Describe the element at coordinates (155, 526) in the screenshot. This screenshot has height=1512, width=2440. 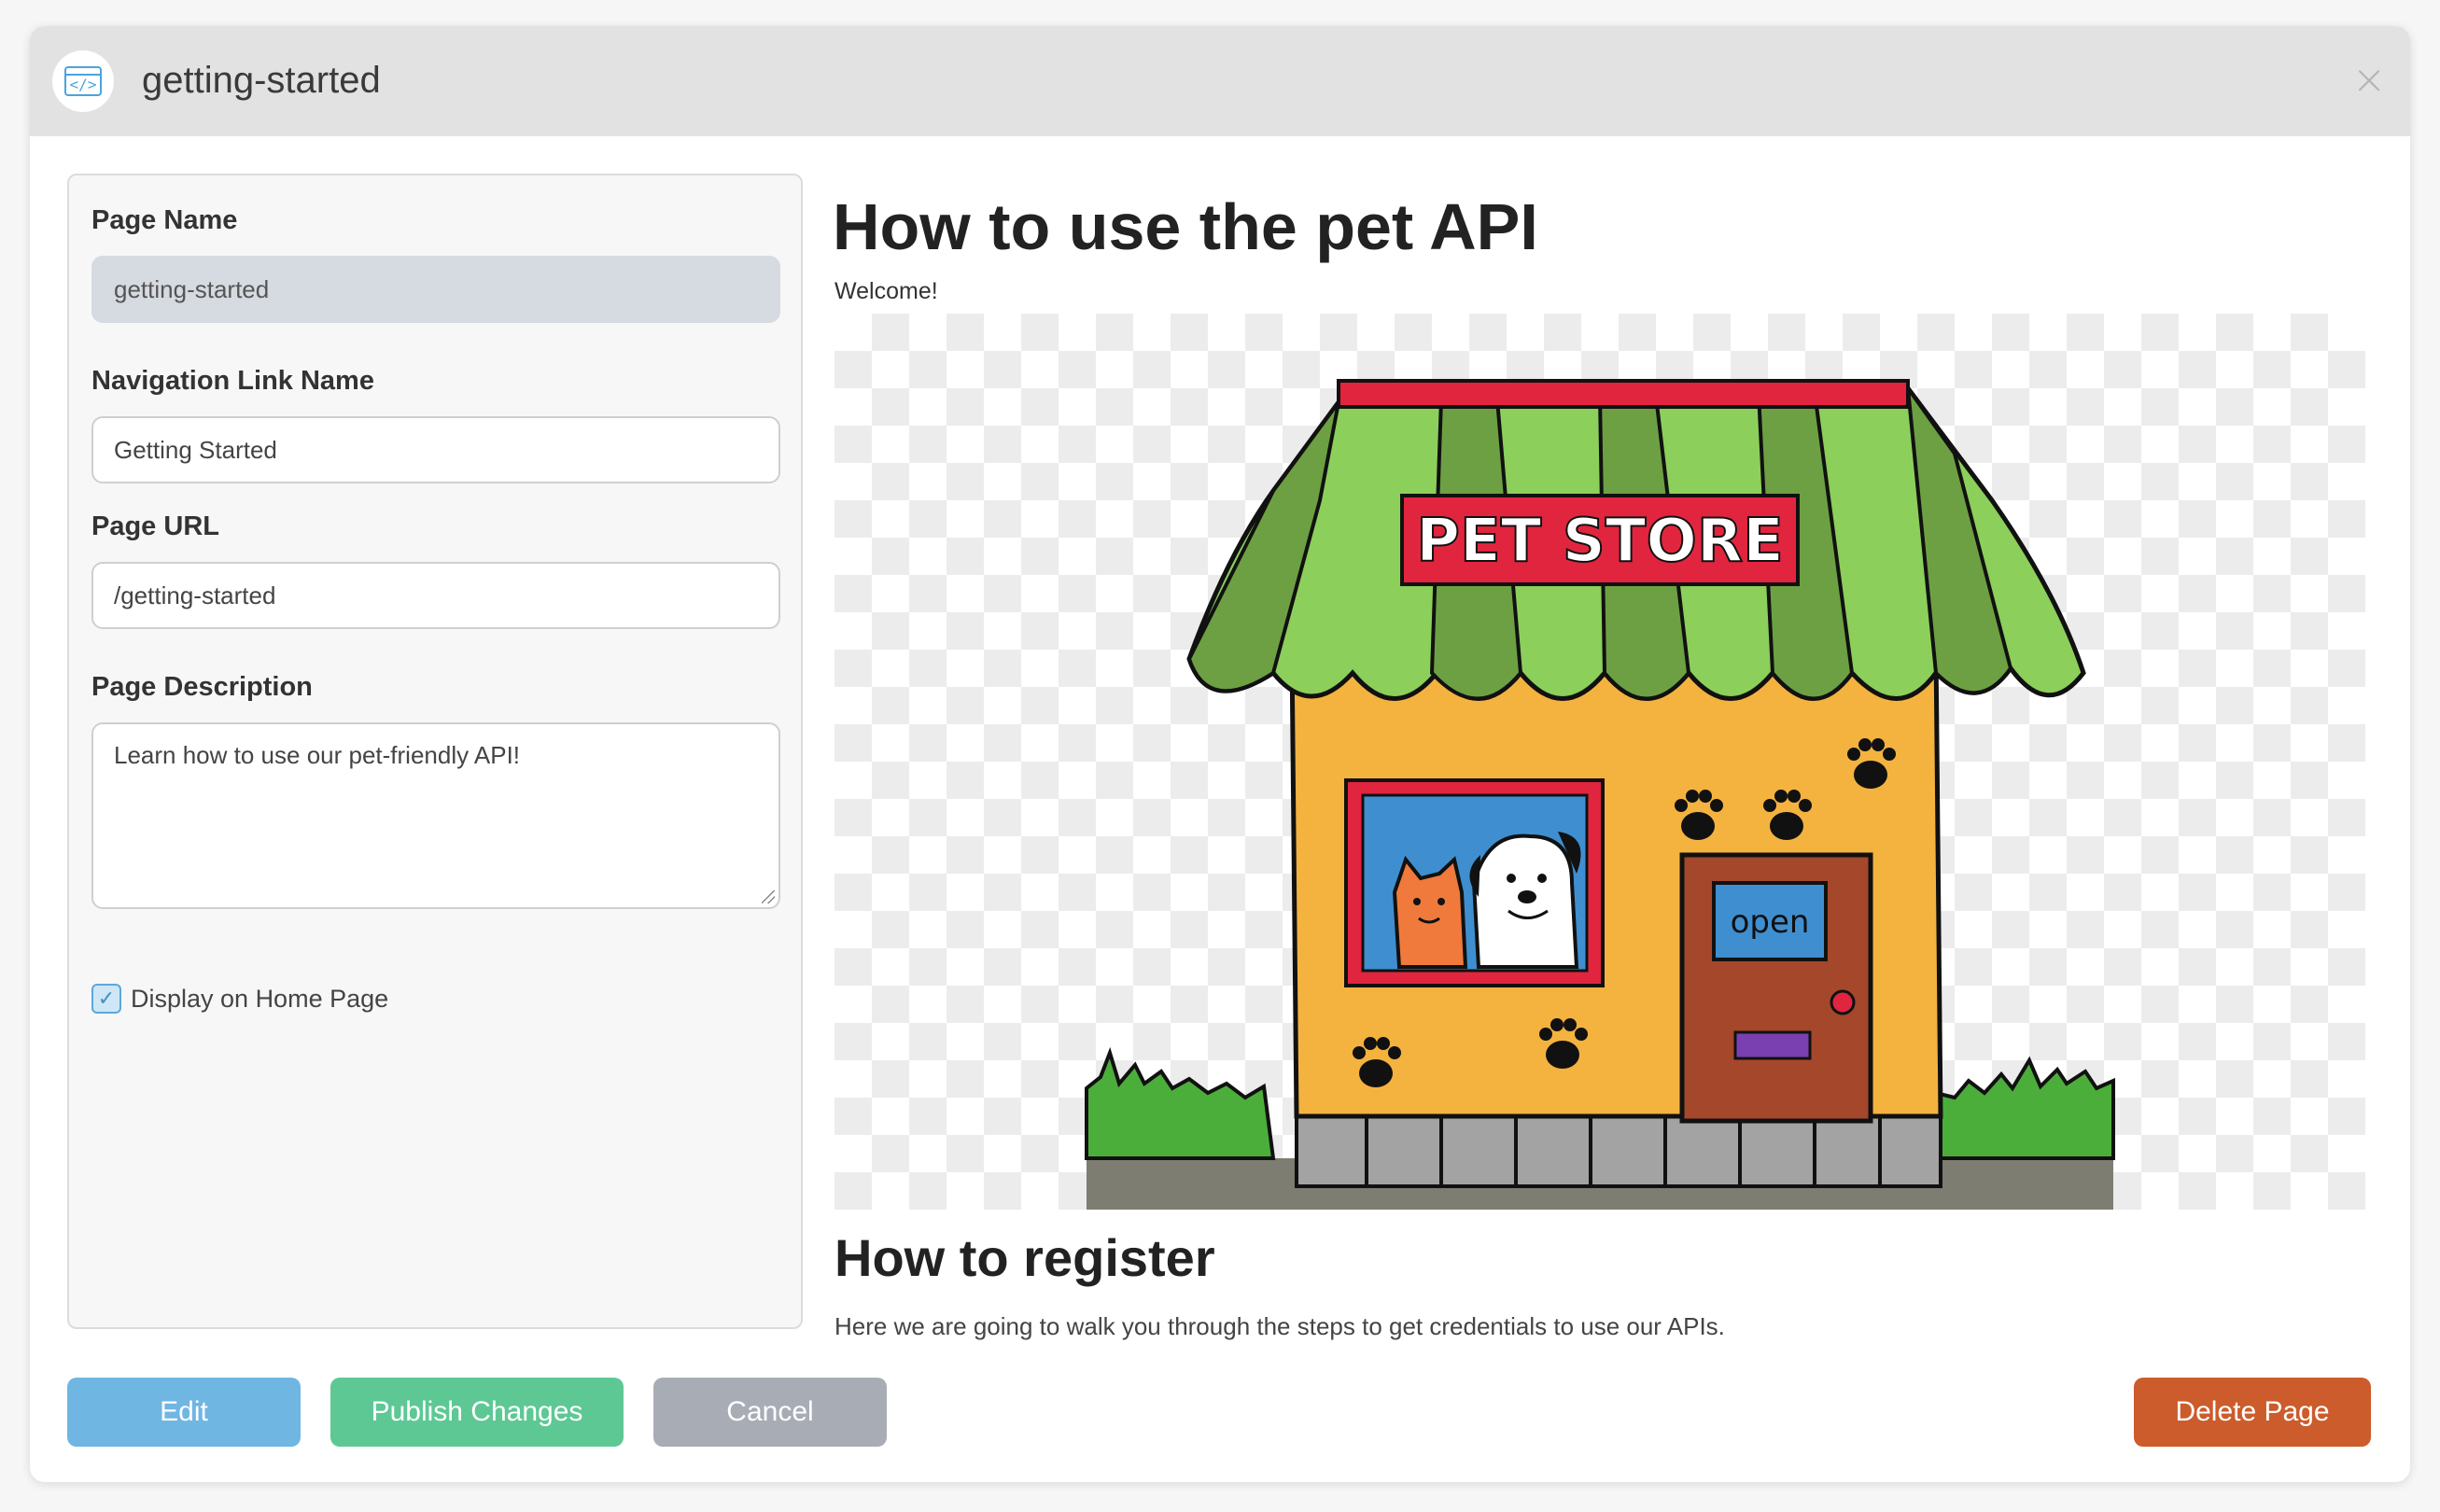
I see `page-url-label: Page URL` at that location.